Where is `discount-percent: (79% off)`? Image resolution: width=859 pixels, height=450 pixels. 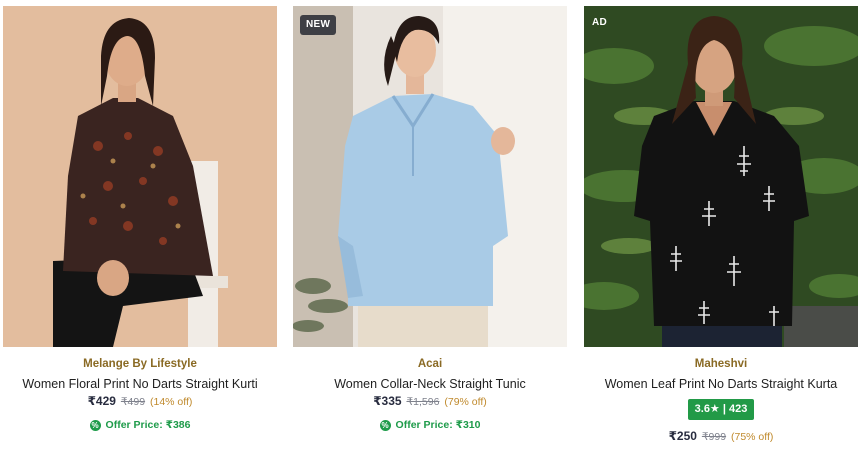
discount-percent: (79% off) is located at coordinates (465, 402).